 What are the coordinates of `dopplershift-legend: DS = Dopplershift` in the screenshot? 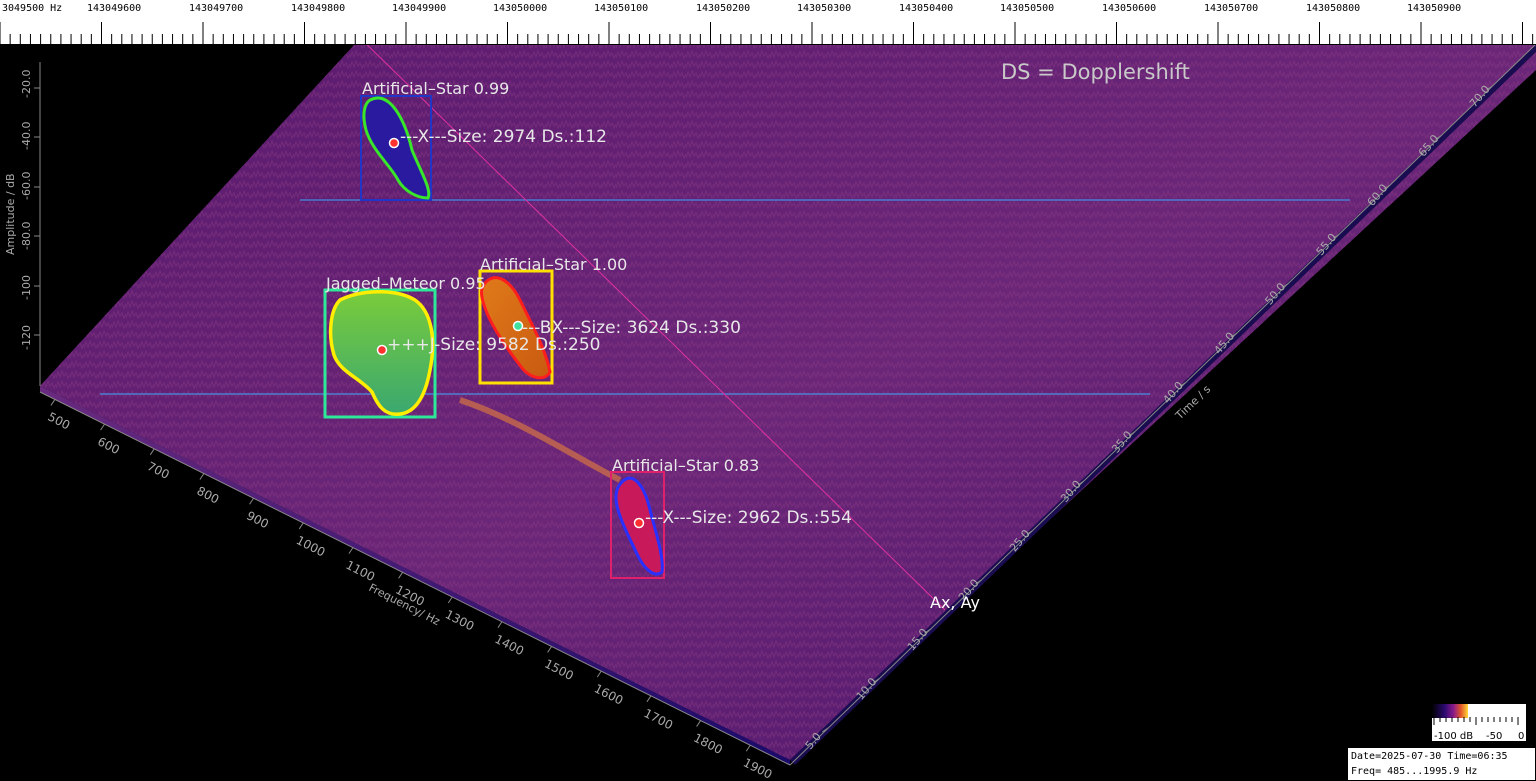 It's located at (1095, 72).